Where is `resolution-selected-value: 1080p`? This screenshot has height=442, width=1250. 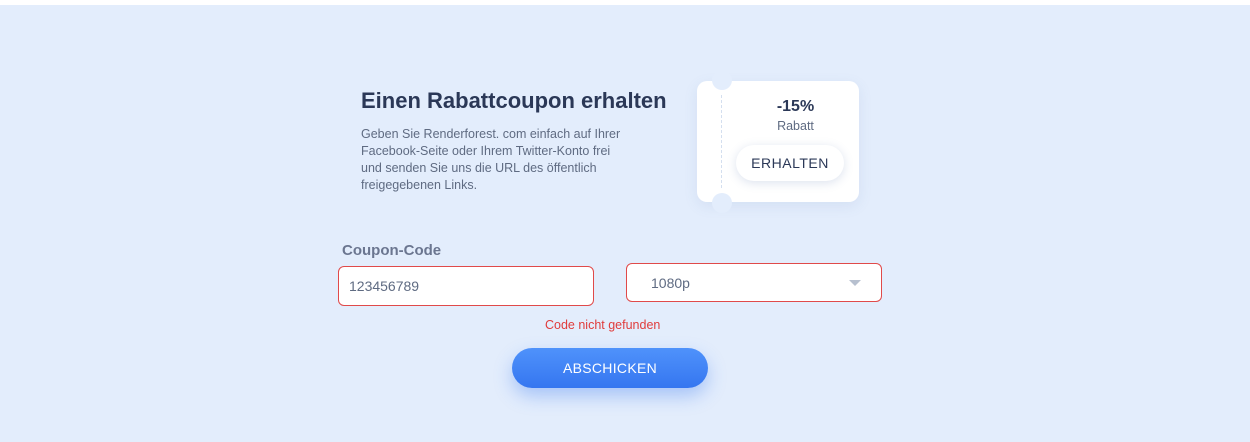 resolution-selected-value: 1080p is located at coordinates (670, 283).